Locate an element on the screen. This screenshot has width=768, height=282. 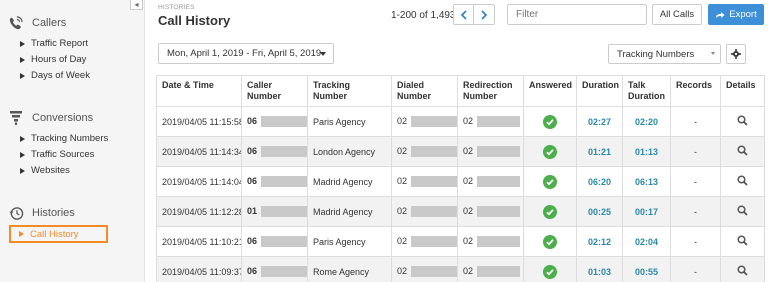
sidebar-item-traffic-report: Traffic Report is located at coordinates (54, 43).